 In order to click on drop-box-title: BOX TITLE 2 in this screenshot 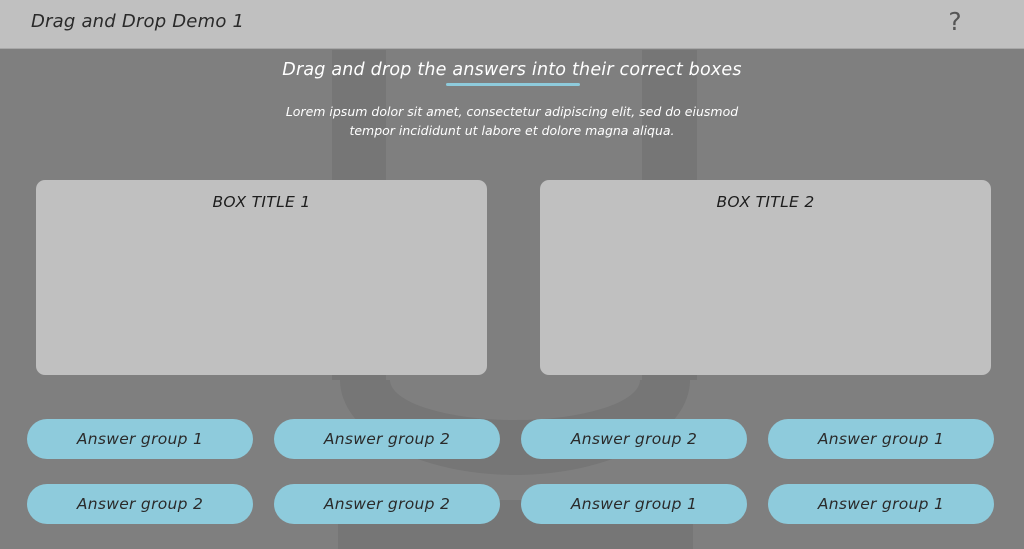, I will do `click(765, 202)`.